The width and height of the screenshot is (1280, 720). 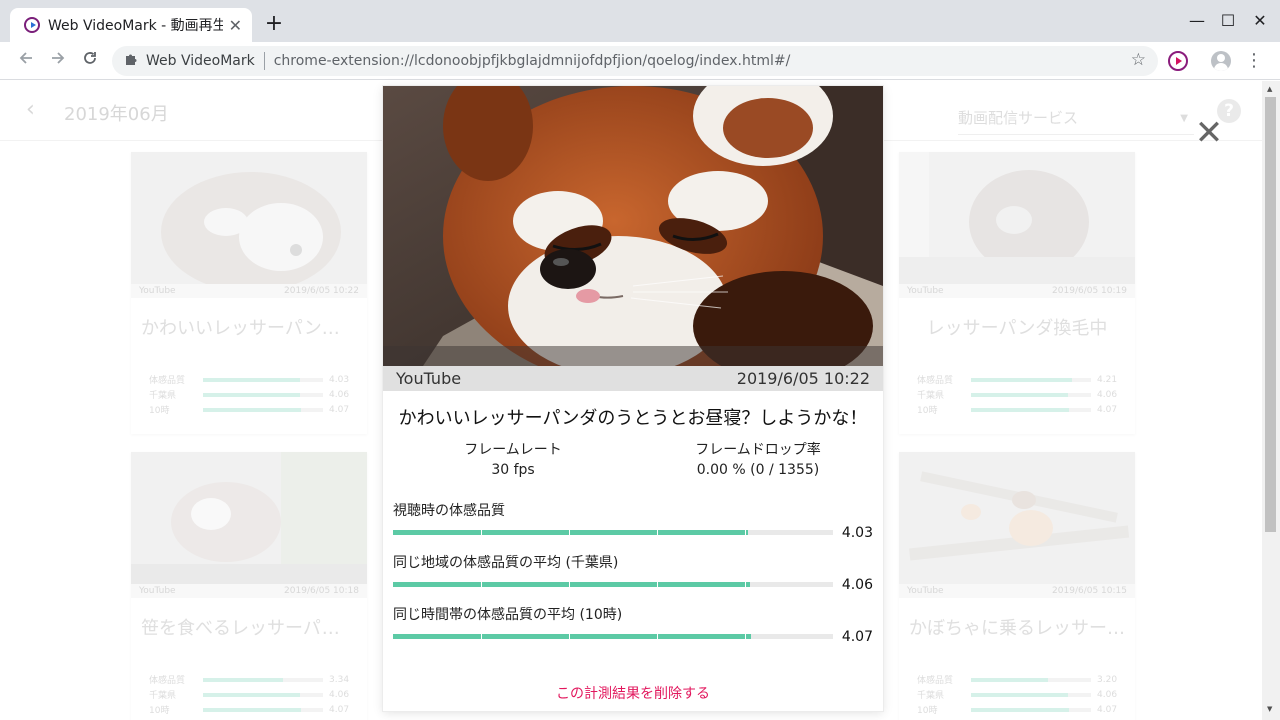 I want to click on minimize-button: —, so click(x=1197, y=21).